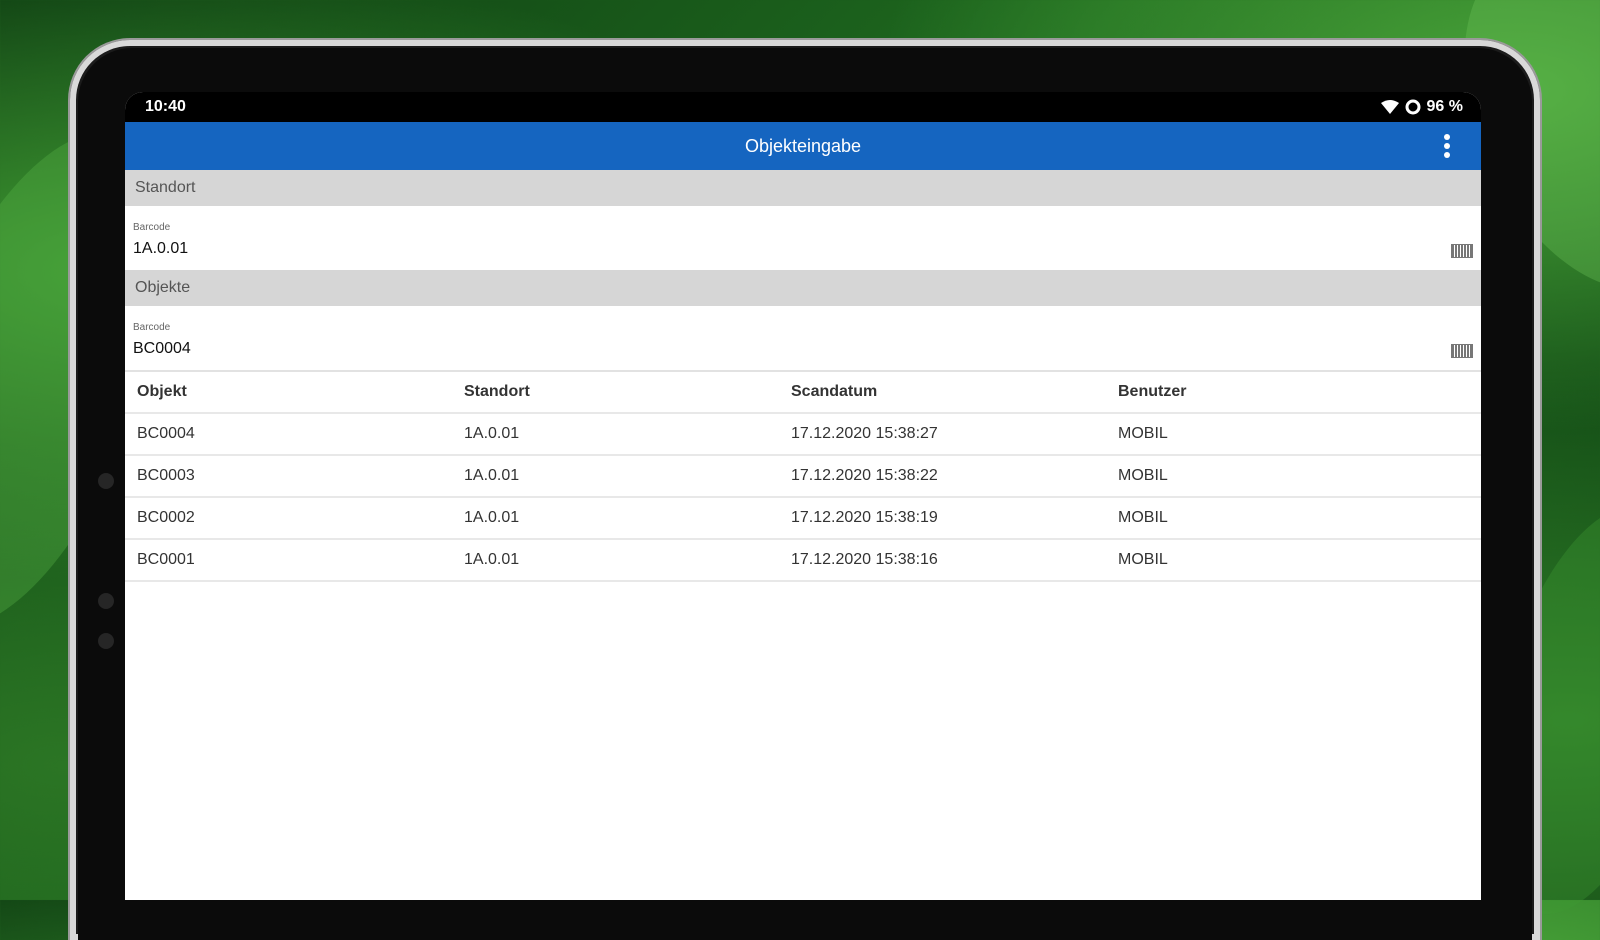 This screenshot has width=1600, height=940. Describe the element at coordinates (1413, 107) in the screenshot. I see `sync-icon` at that location.